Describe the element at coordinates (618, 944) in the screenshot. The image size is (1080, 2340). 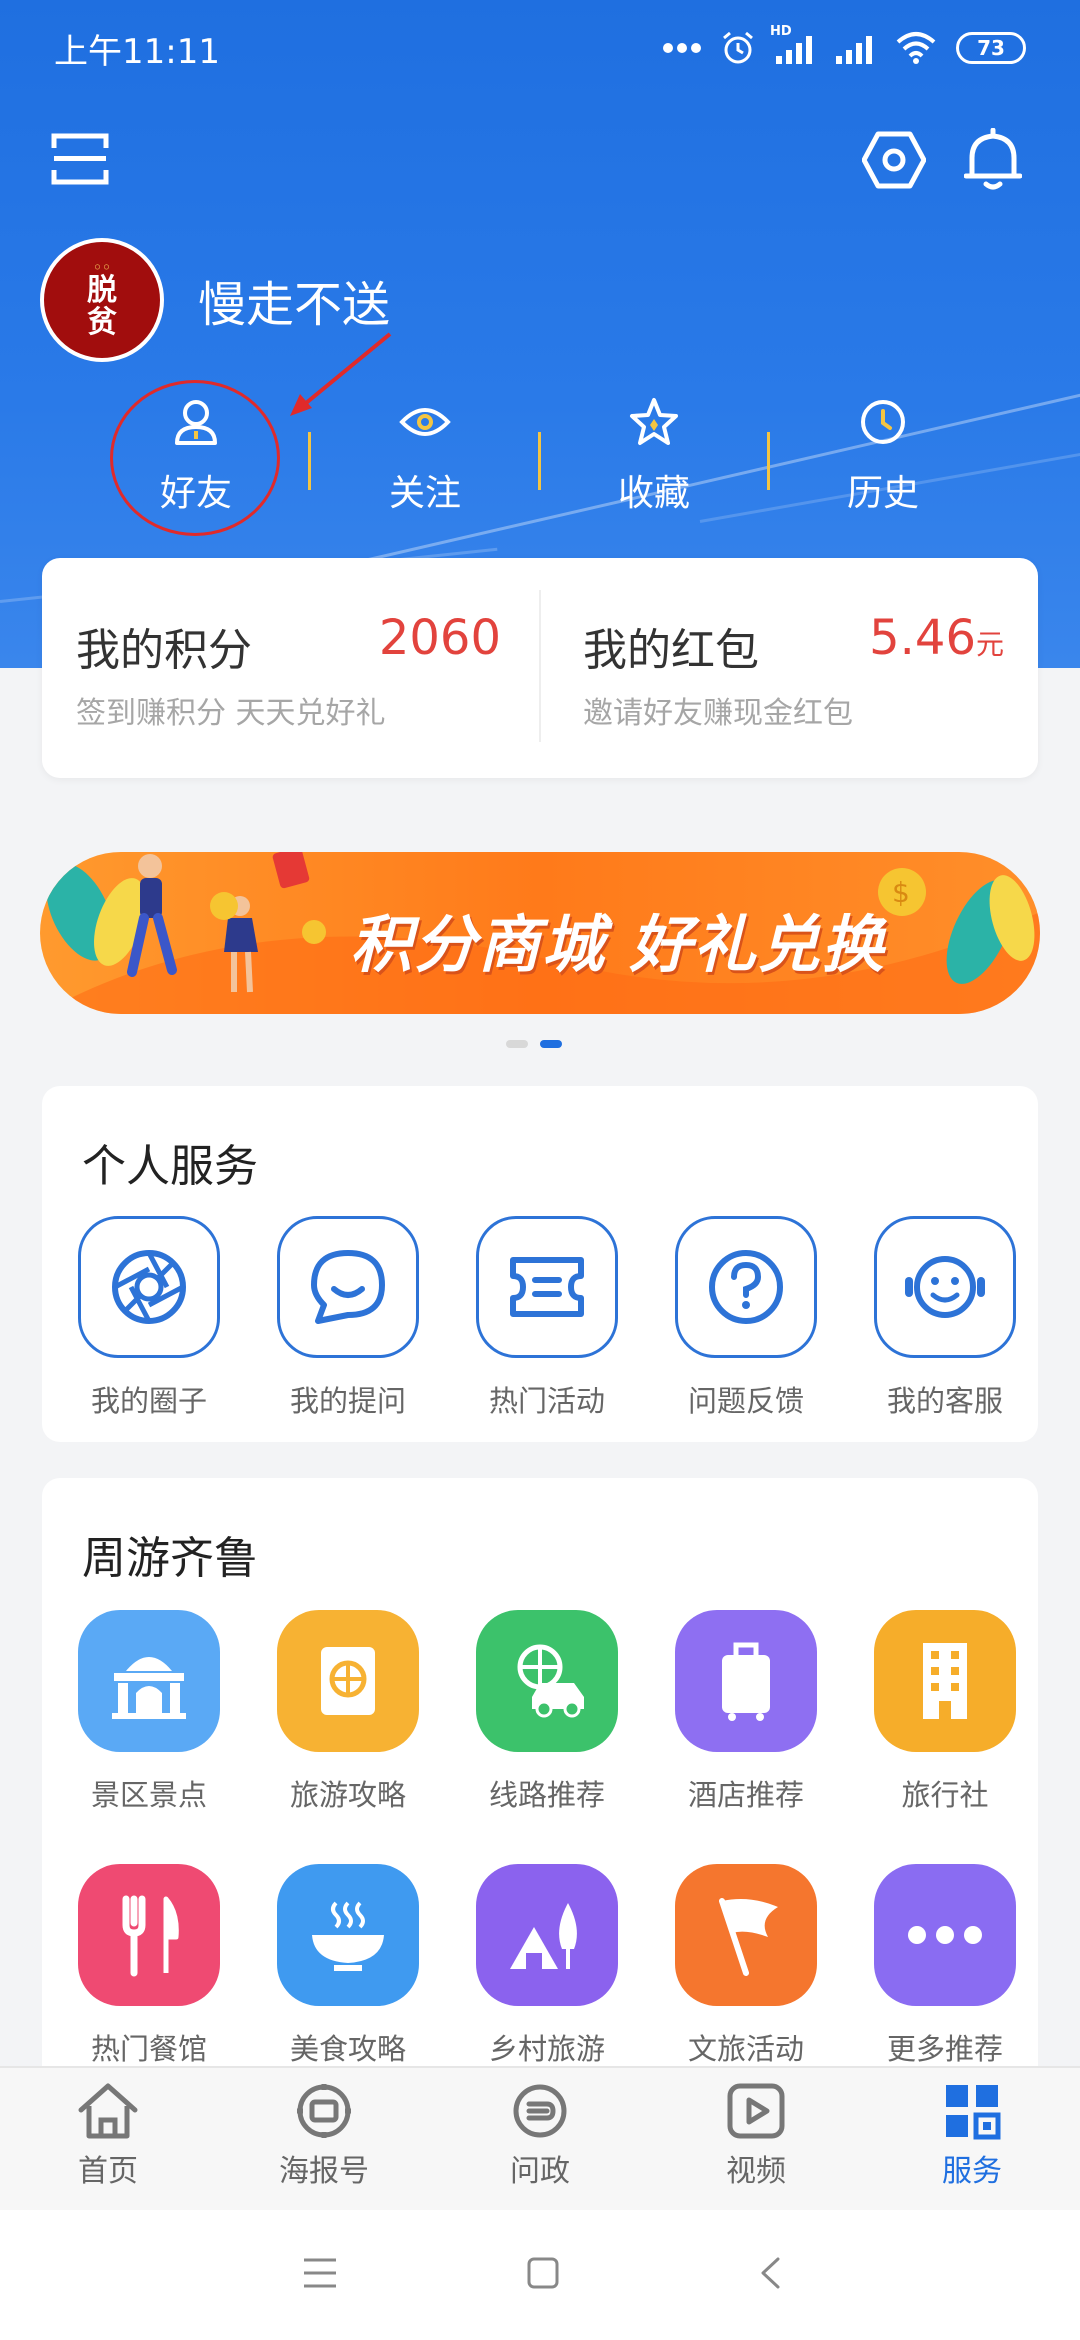
I see `banner-title: 积分商城 好礼兑换` at that location.